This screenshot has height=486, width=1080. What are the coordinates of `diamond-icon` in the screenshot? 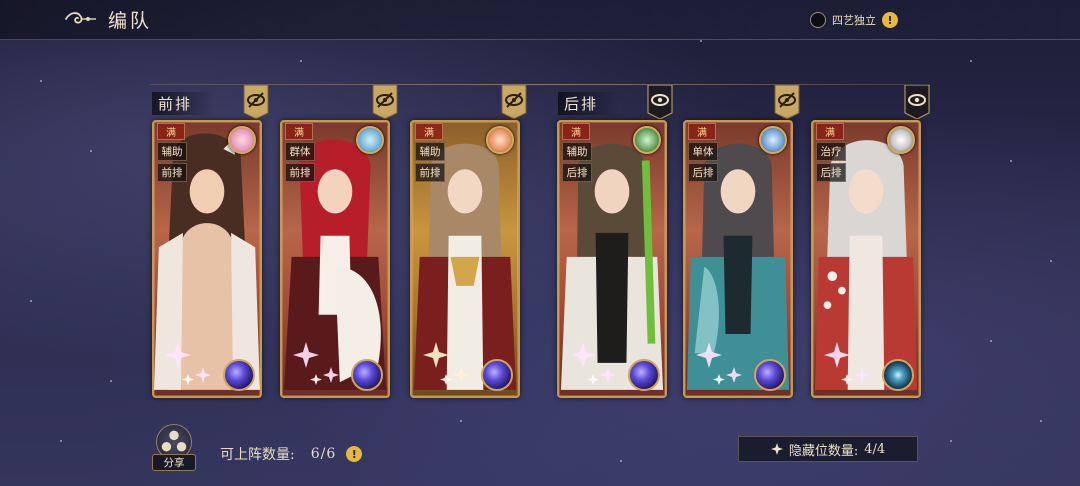 It's located at (776, 449).